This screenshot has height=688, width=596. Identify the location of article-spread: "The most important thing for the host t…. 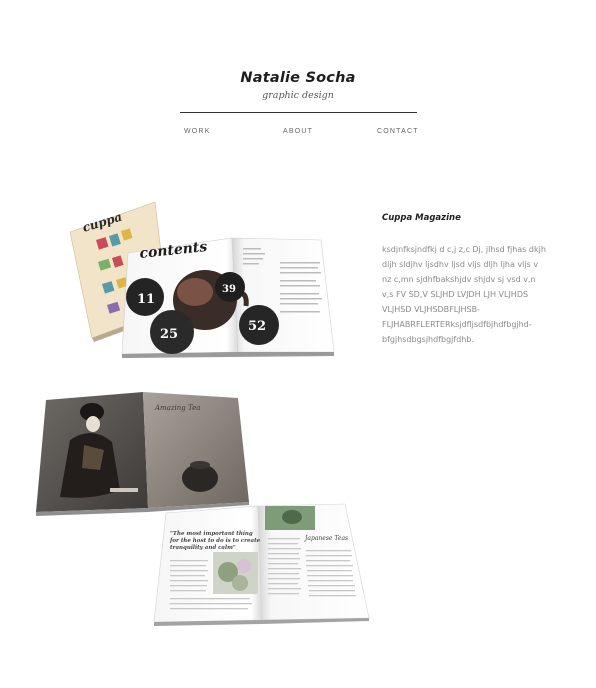
(261, 564).